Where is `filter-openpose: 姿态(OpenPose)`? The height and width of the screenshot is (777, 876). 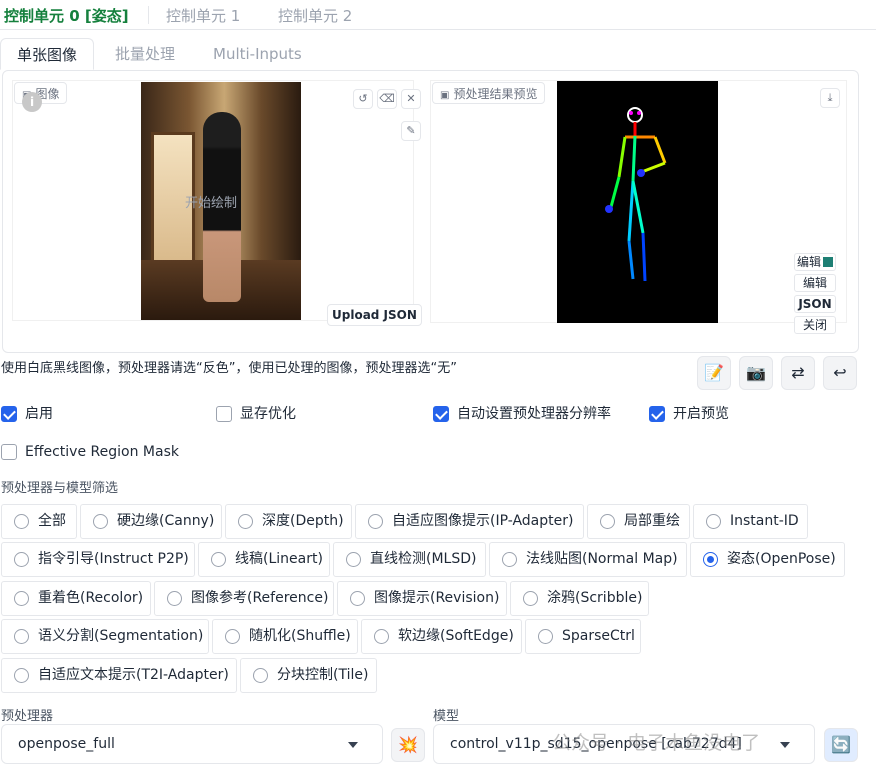 filter-openpose: 姿态(OpenPose) is located at coordinates (767, 559).